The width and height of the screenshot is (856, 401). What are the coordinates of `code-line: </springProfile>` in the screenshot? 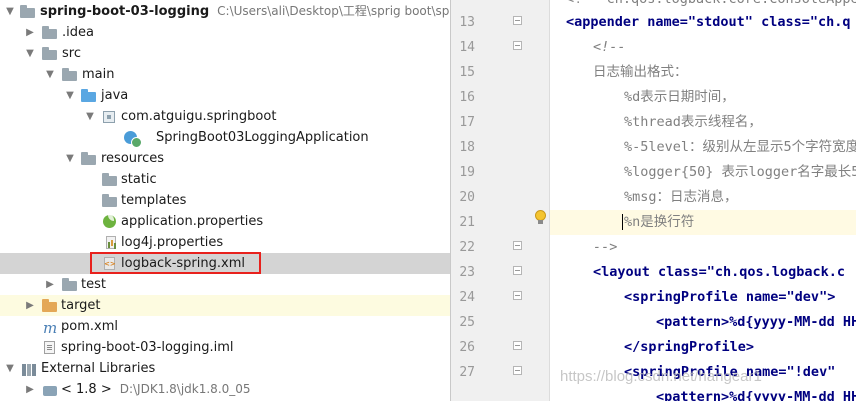 It's located at (689, 347).